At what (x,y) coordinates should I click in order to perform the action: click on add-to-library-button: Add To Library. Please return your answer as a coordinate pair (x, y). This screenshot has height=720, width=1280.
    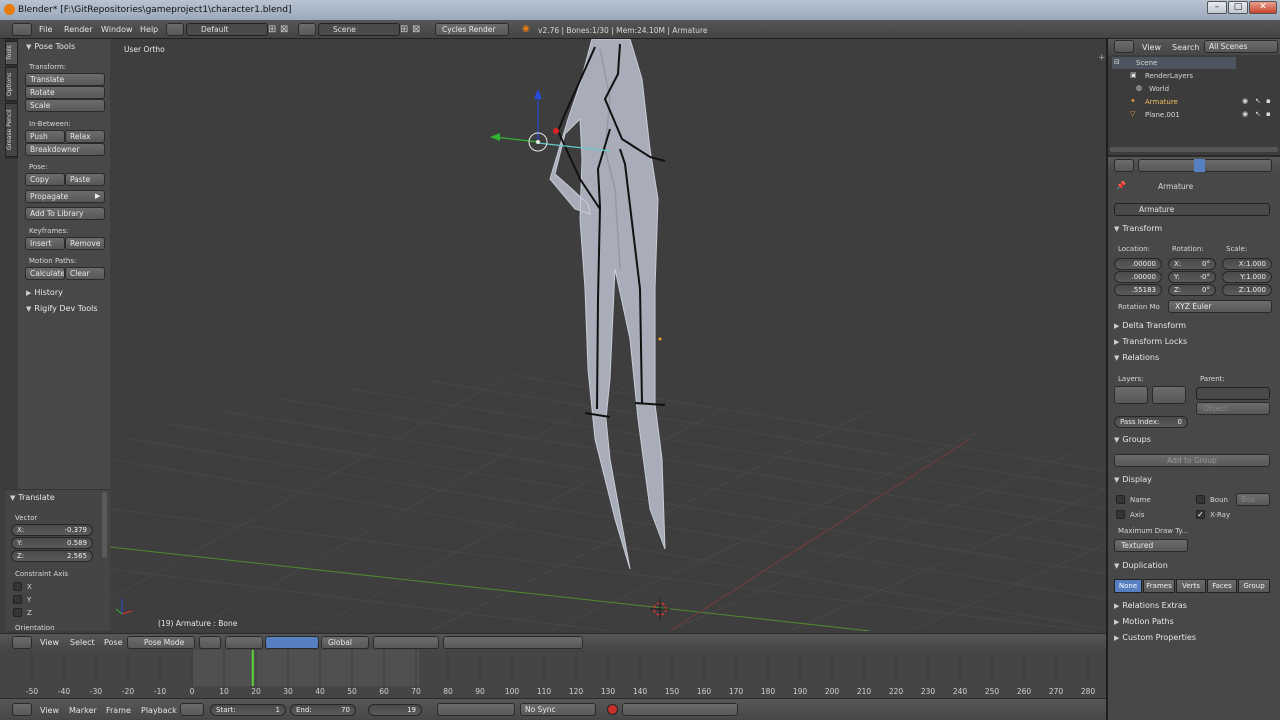
    Looking at the image, I should click on (65, 213).